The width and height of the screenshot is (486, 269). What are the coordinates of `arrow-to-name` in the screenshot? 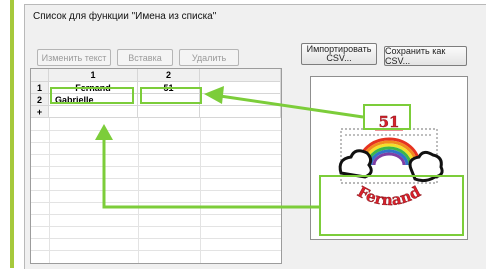 It's located at (210, 172).